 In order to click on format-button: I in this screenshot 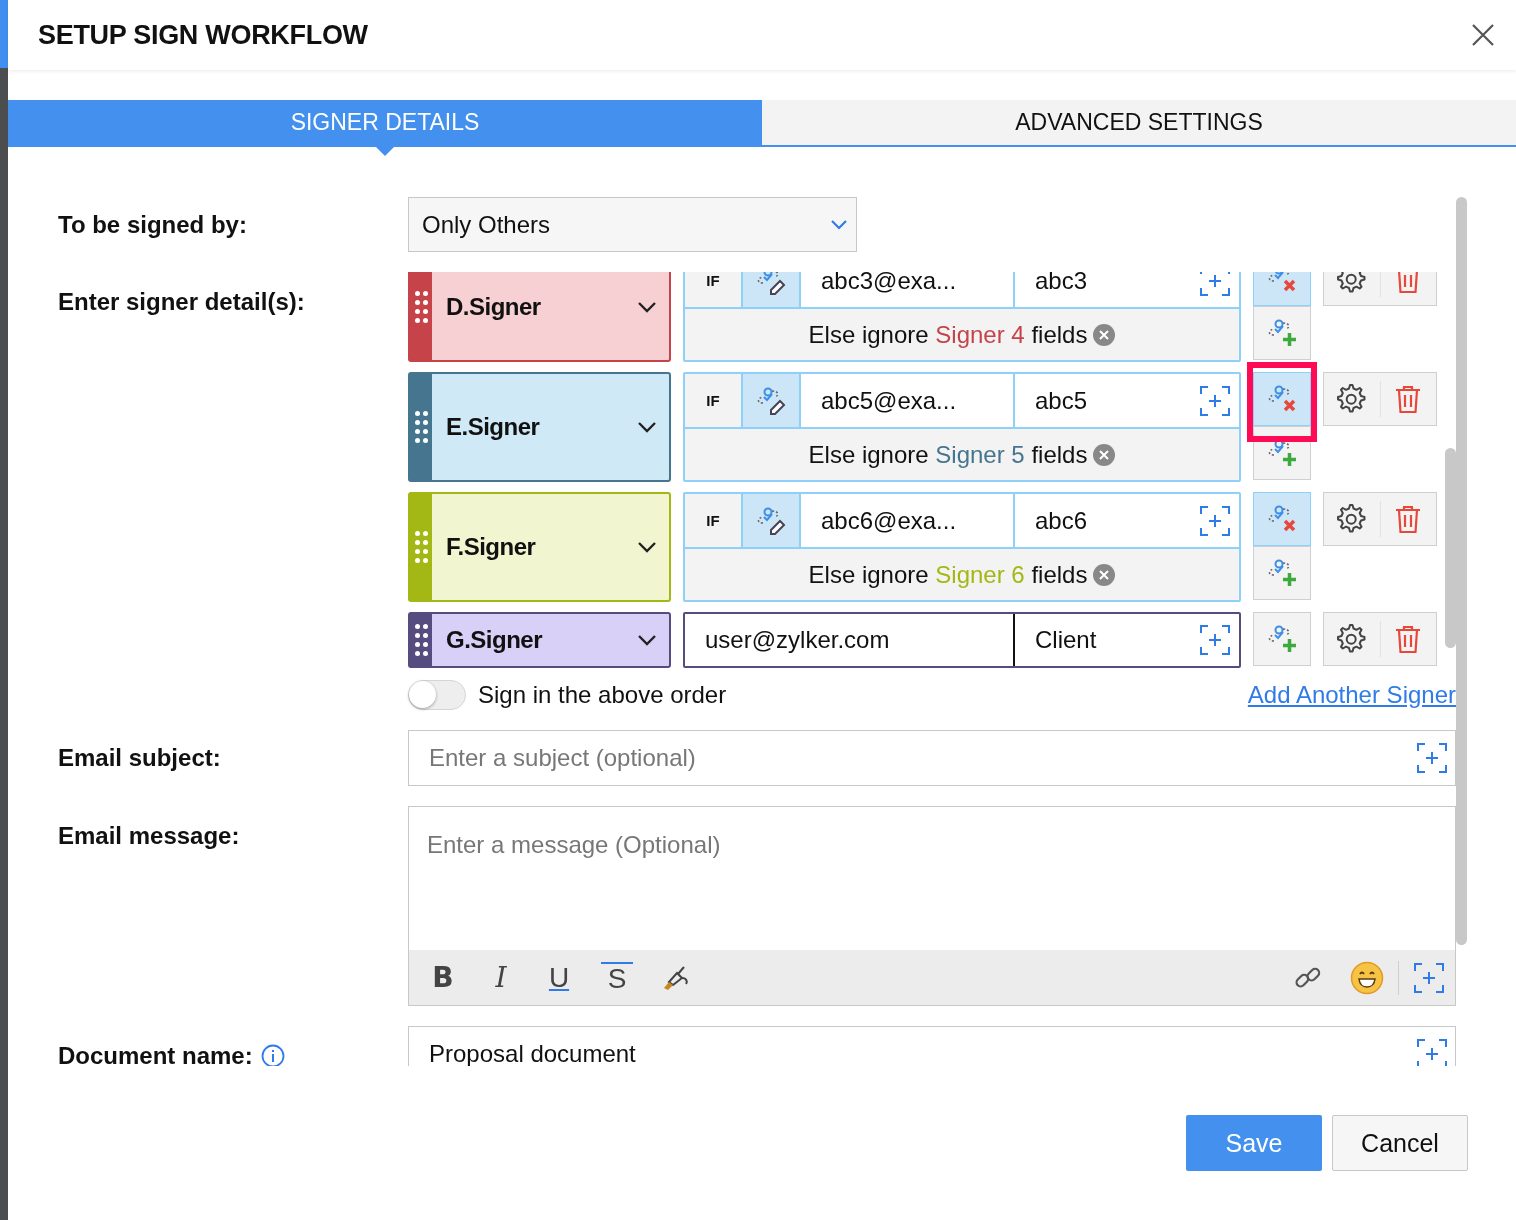, I will do `click(501, 977)`.